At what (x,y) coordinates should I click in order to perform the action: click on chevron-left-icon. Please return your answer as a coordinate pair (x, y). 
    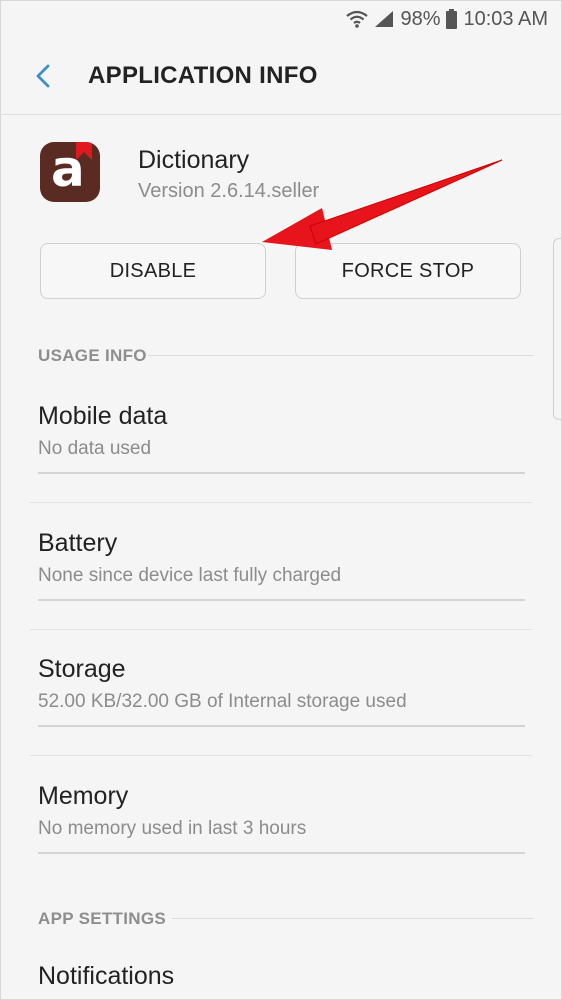
    Looking at the image, I should click on (43, 76).